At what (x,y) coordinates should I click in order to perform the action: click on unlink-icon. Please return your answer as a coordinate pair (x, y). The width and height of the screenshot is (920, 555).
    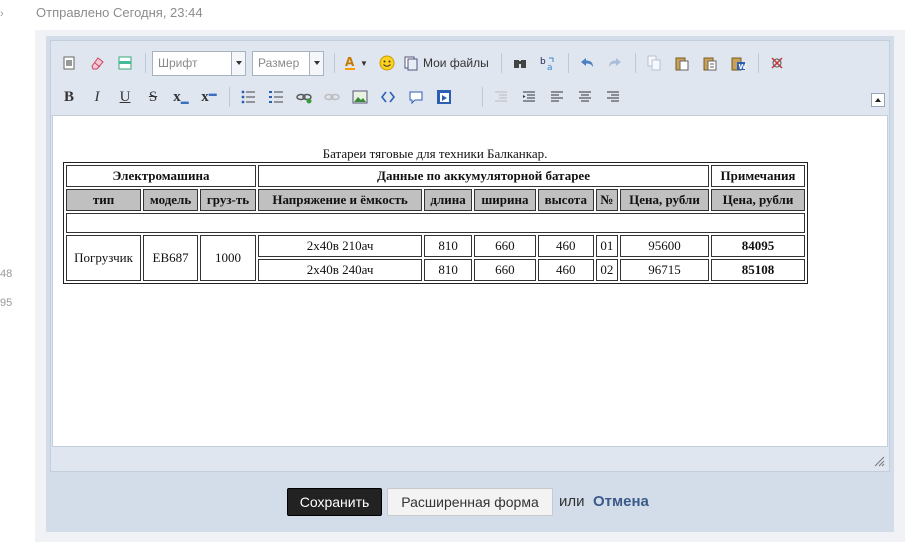
    Looking at the image, I should click on (332, 97).